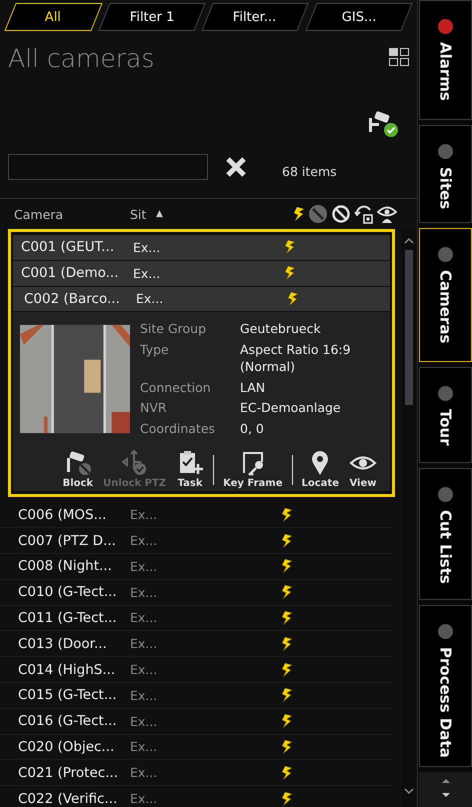 The height and width of the screenshot is (807, 472). Describe the element at coordinates (364, 214) in the screenshot. I see `refresh-lock-icon` at that location.